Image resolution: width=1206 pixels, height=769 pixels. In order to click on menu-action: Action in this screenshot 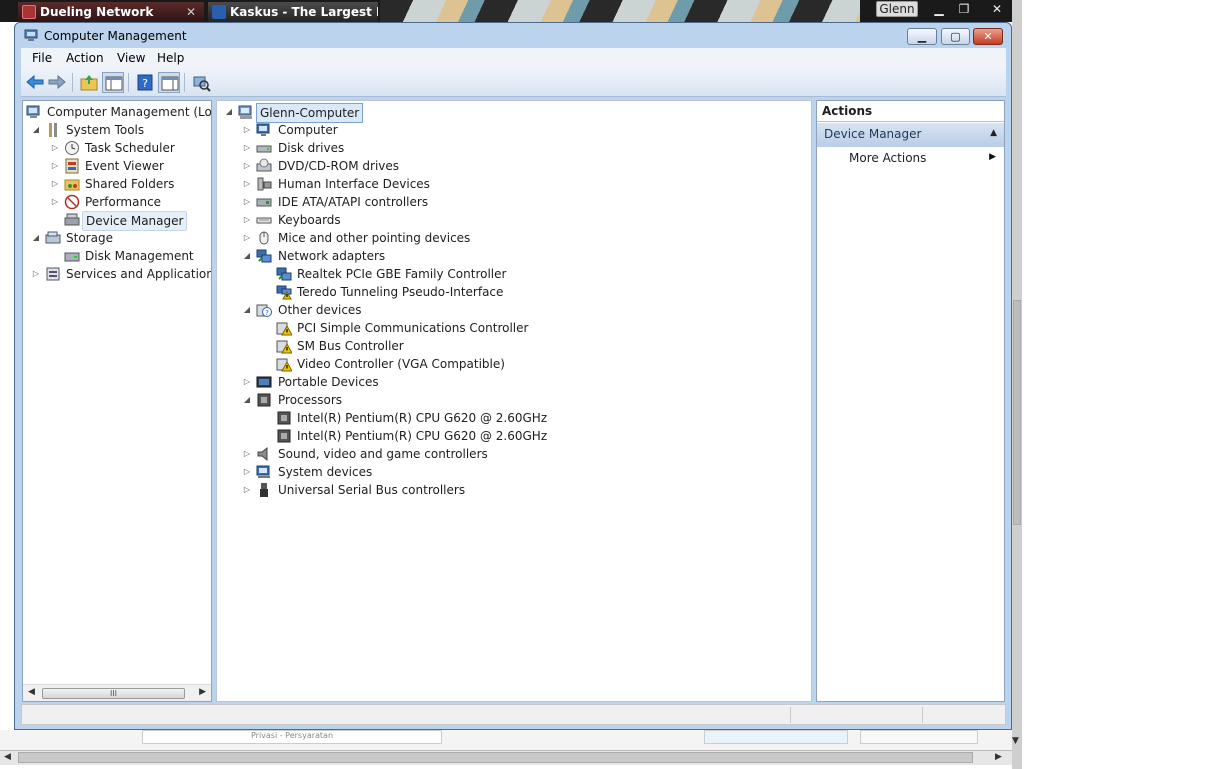, I will do `click(85, 58)`.